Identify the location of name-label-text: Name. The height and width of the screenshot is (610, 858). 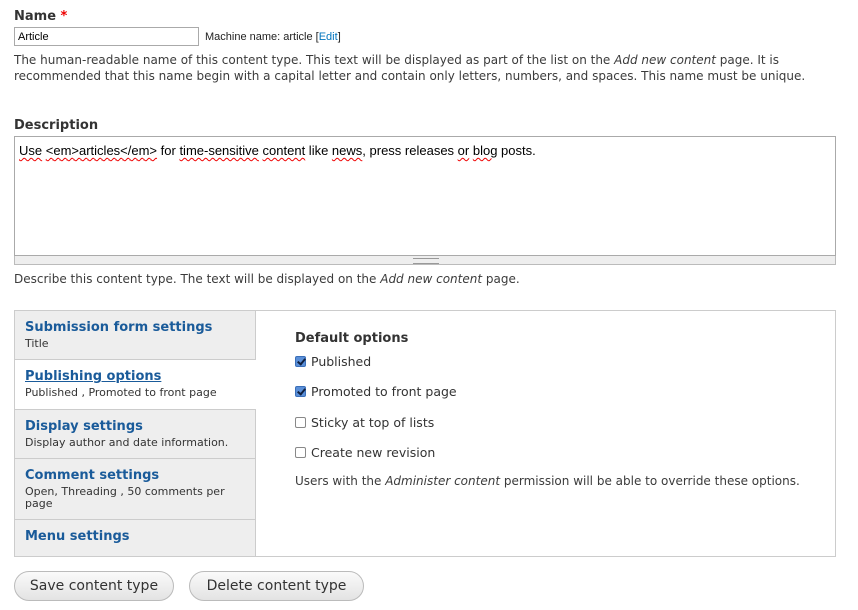
(35, 16).